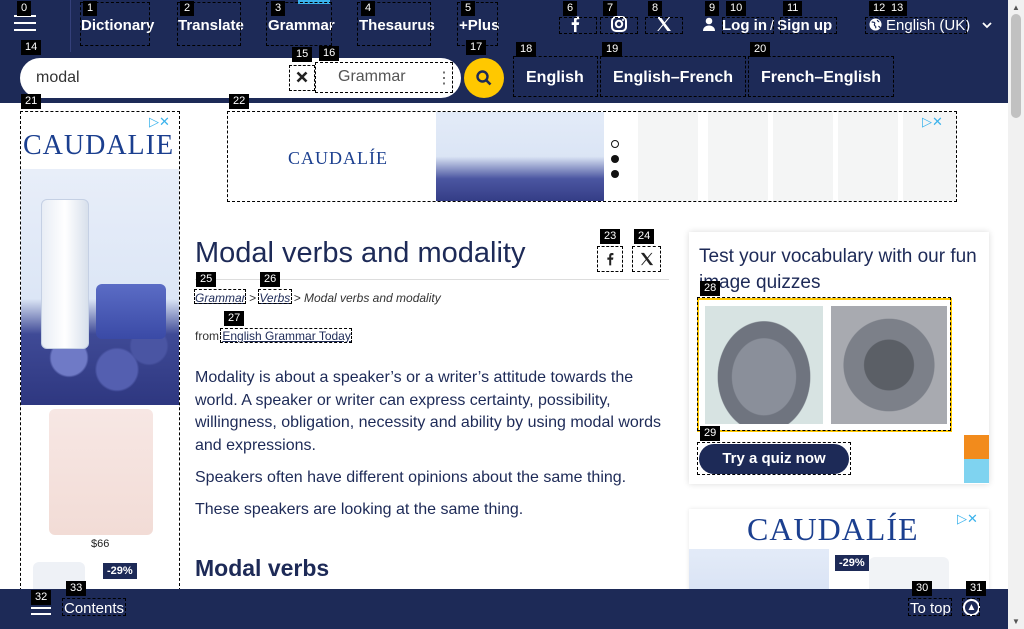 This screenshot has width=1024, height=629. What do you see at coordinates (922, 588) in the screenshot?
I see `annotation-tag: 30` at bounding box center [922, 588].